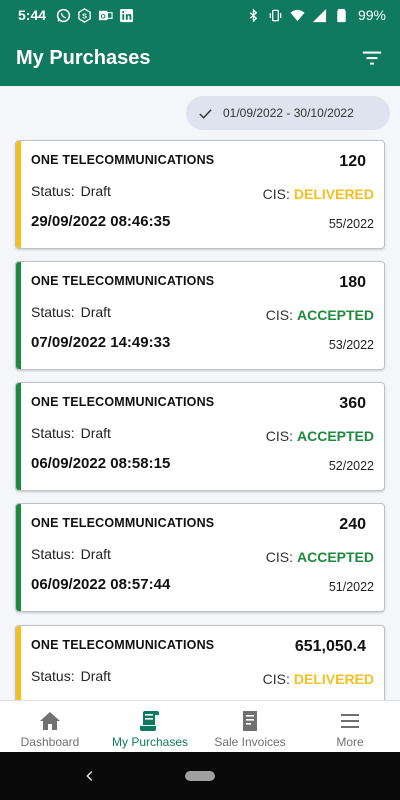 Image resolution: width=400 pixels, height=800 pixels. I want to click on nav-sale-invoices: Sale Invoices, so click(250, 726).